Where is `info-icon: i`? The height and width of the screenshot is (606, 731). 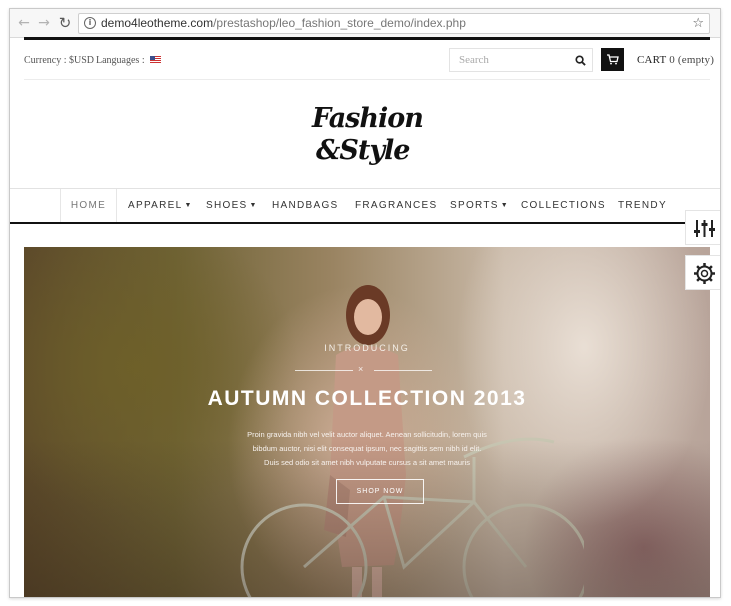 info-icon: i is located at coordinates (90, 23).